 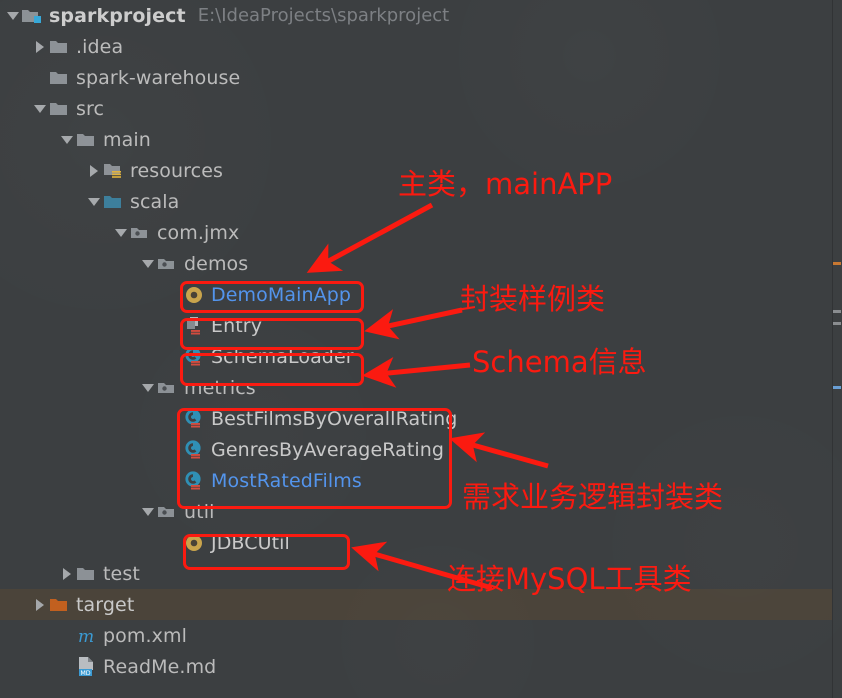 I want to click on project-module-folder-icon, so click(x=32, y=15).